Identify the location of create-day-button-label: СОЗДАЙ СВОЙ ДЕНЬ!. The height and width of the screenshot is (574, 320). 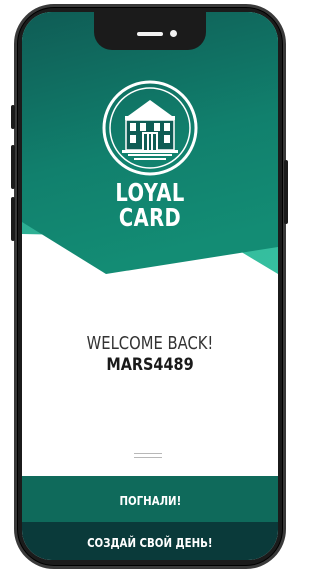
(150, 543).